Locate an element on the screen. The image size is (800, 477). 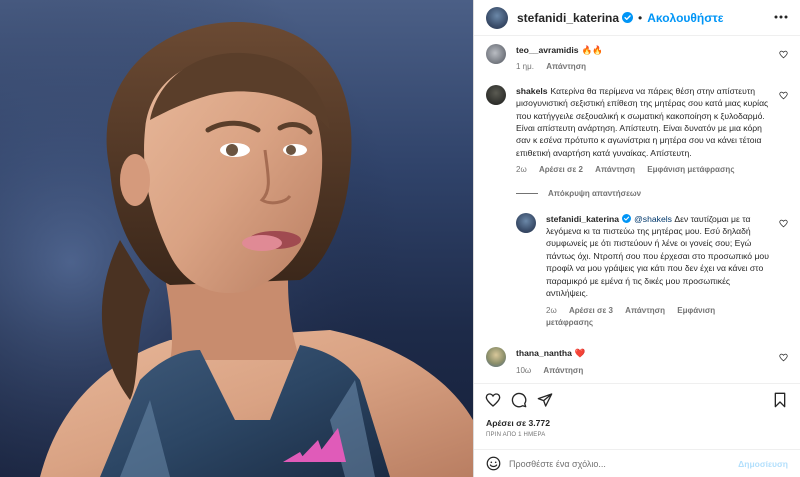
comment-meta: 10ω Απάντηση is located at coordinates (554, 371).